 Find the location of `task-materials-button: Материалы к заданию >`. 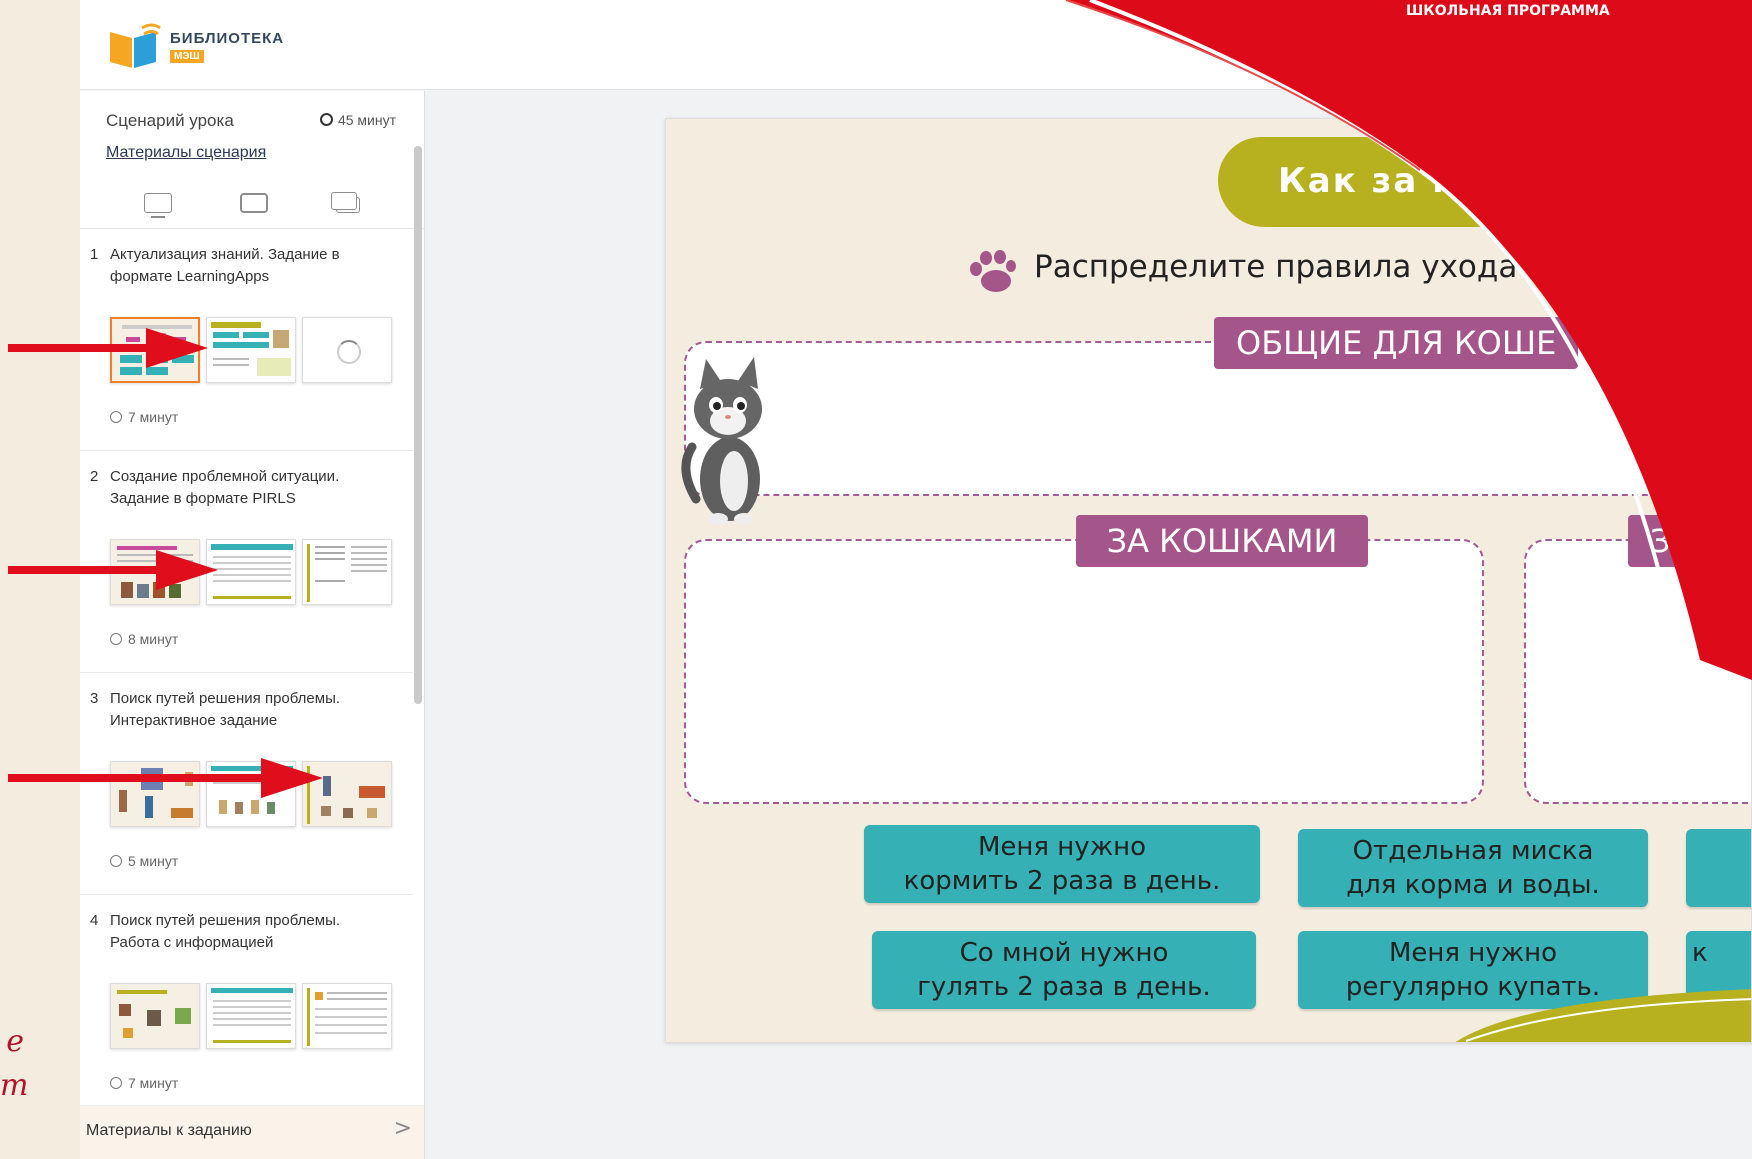

task-materials-button: Материалы к заданию > is located at coordinates (252, 1132).